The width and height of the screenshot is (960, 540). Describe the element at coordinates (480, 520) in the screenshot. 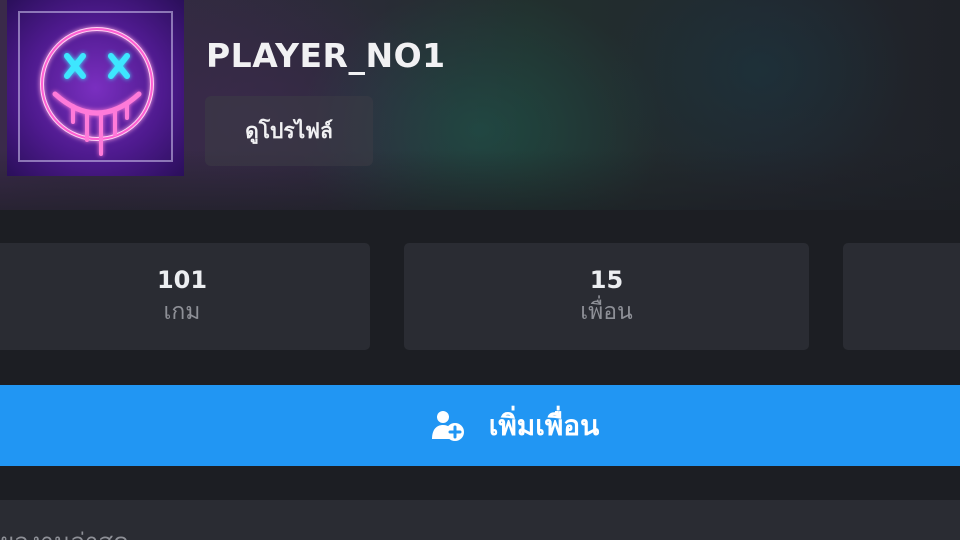

I see `recent-section` at that location.